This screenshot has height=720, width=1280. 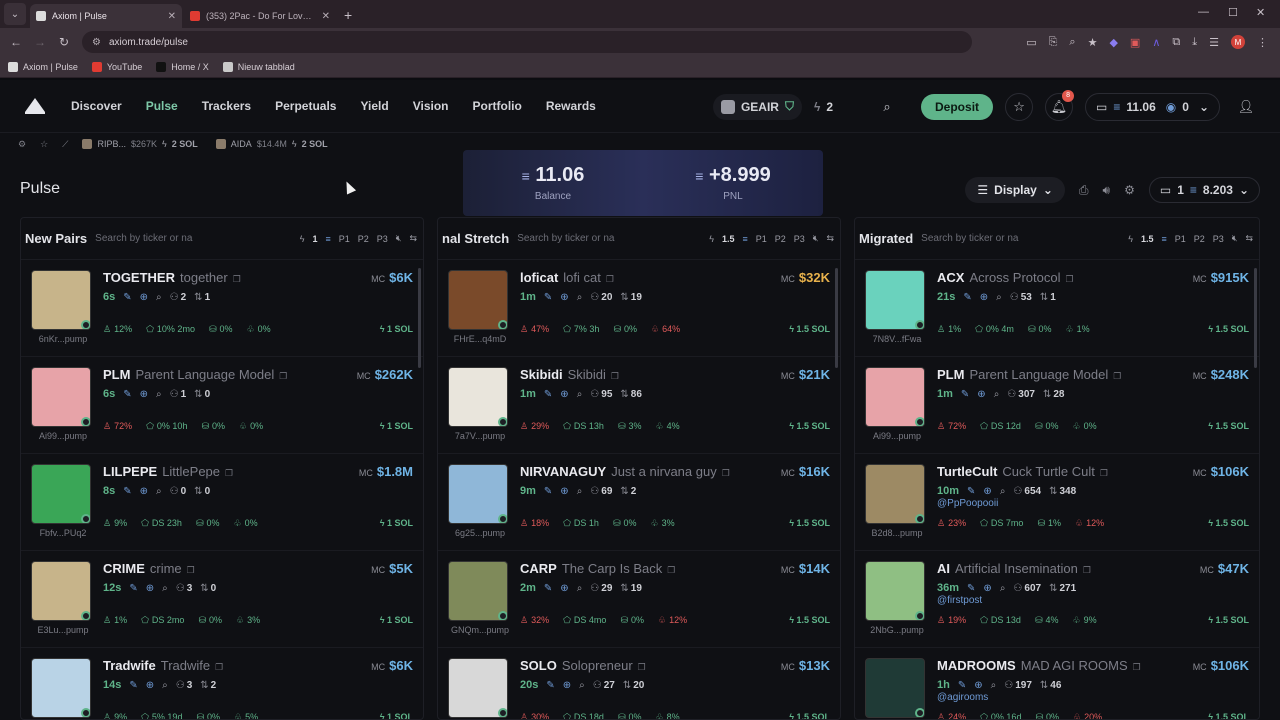 What do you see at coordinates (527, 42) in the screenshot?
I see `url-field: ⚙ axiom.trade/pulse` at bounding box center [527, 42].